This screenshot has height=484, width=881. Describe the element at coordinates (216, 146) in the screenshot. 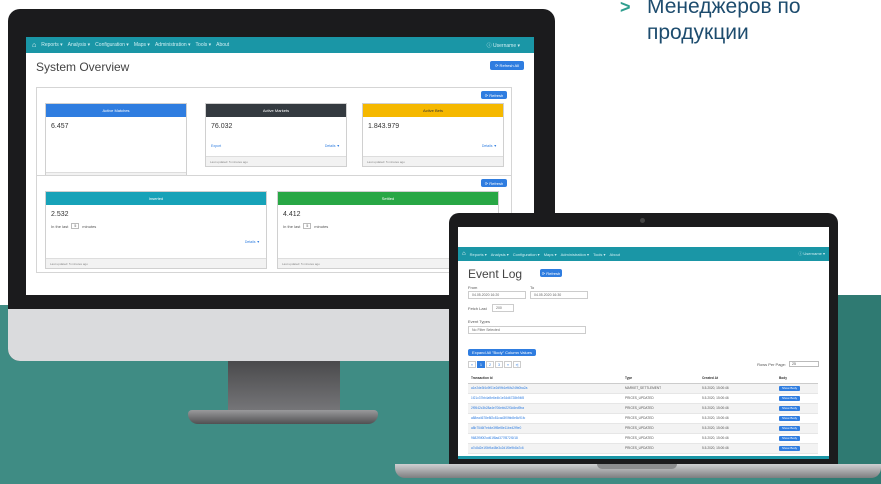

I see `export-link: Export` at that location.